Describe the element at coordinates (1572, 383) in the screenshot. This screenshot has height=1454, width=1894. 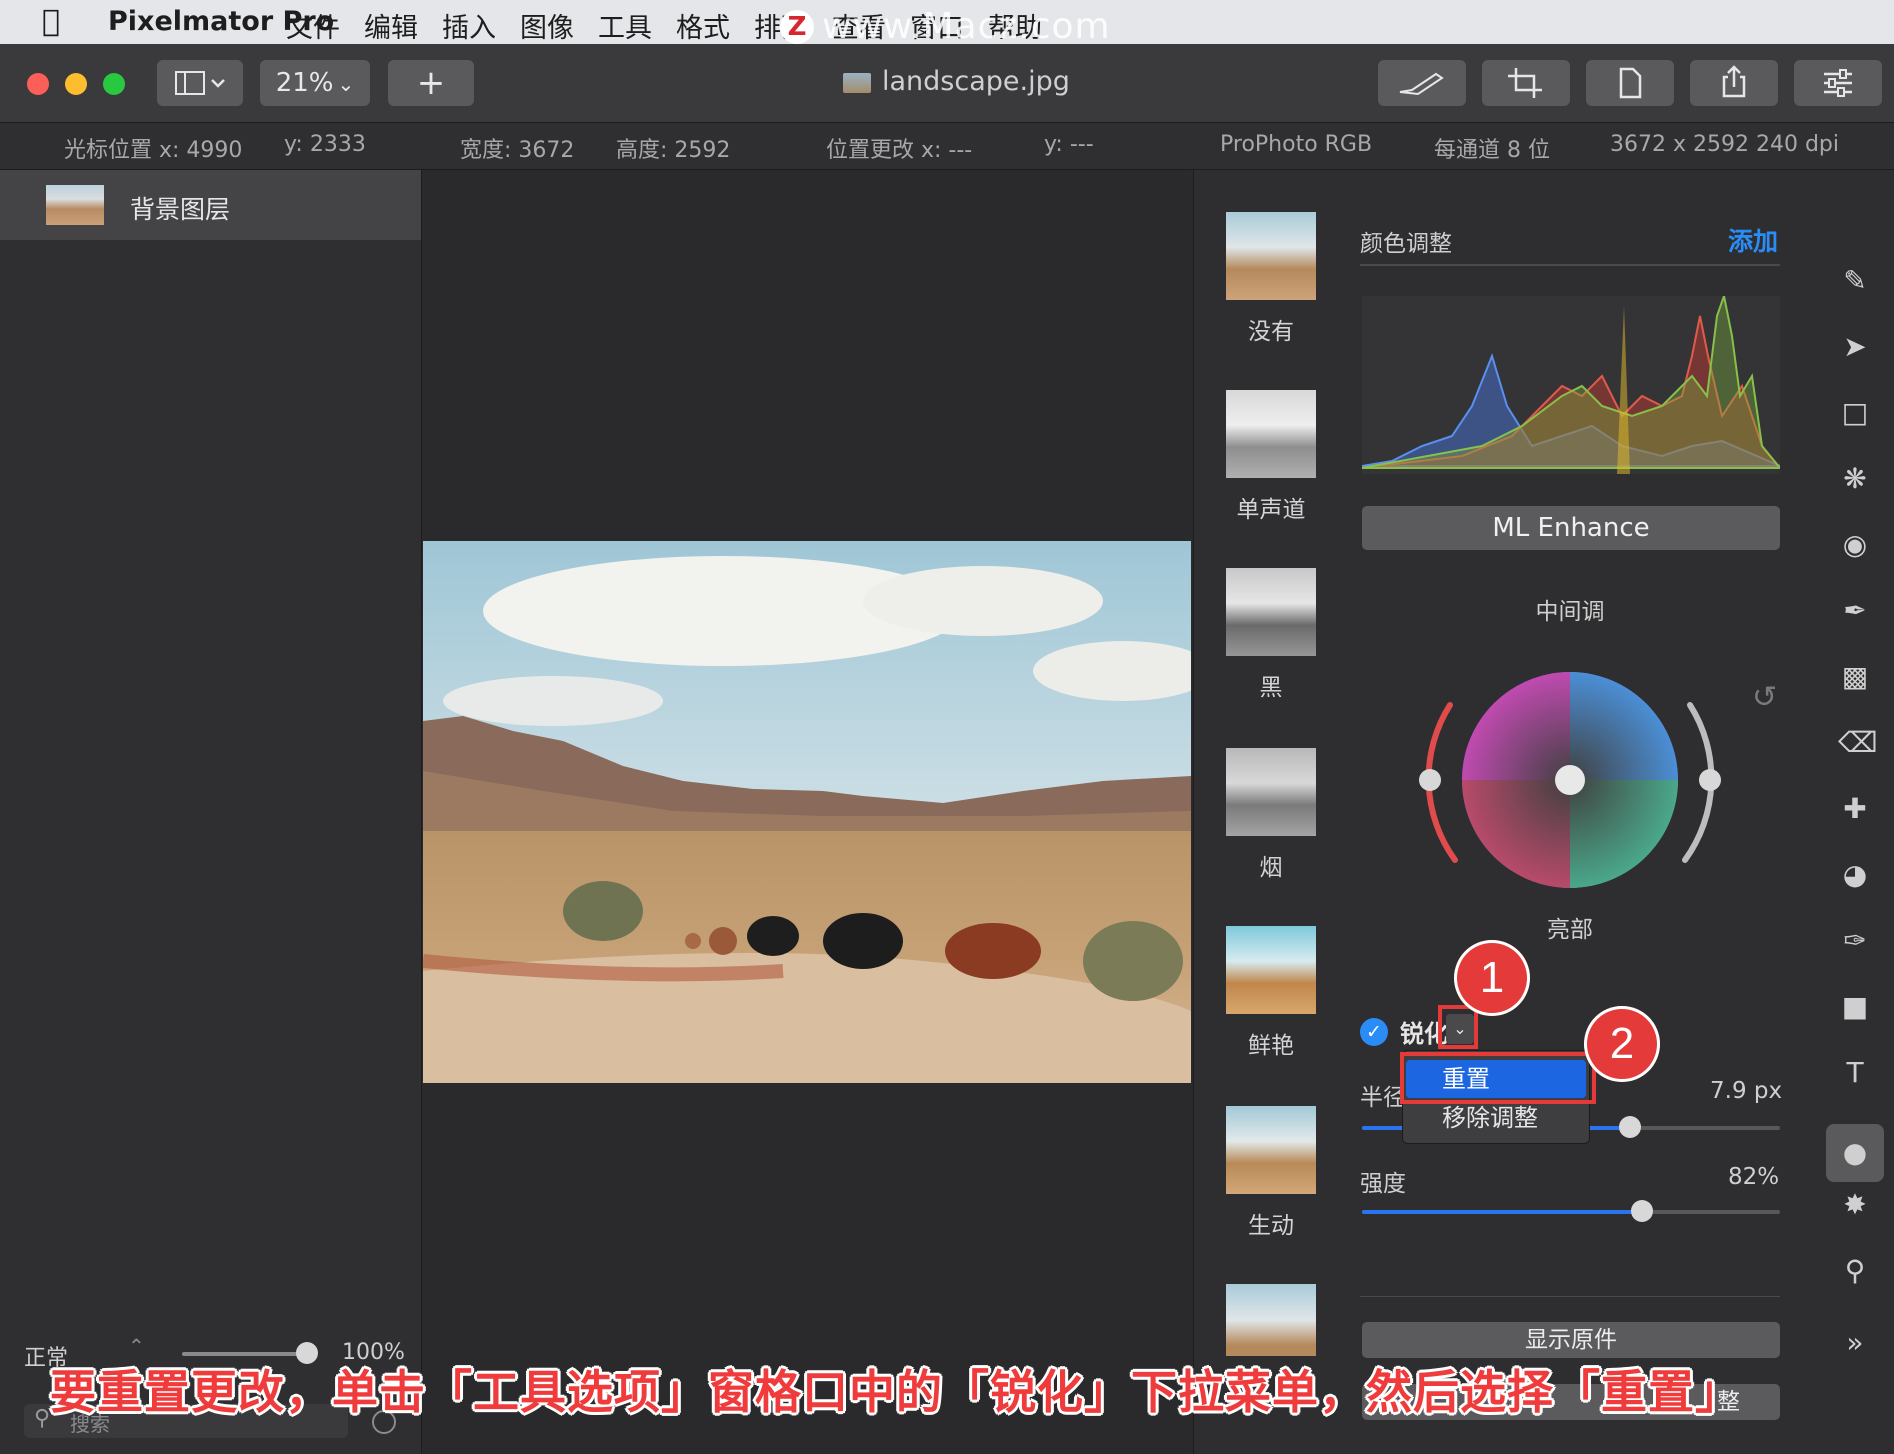
I see `histogram` at that location.